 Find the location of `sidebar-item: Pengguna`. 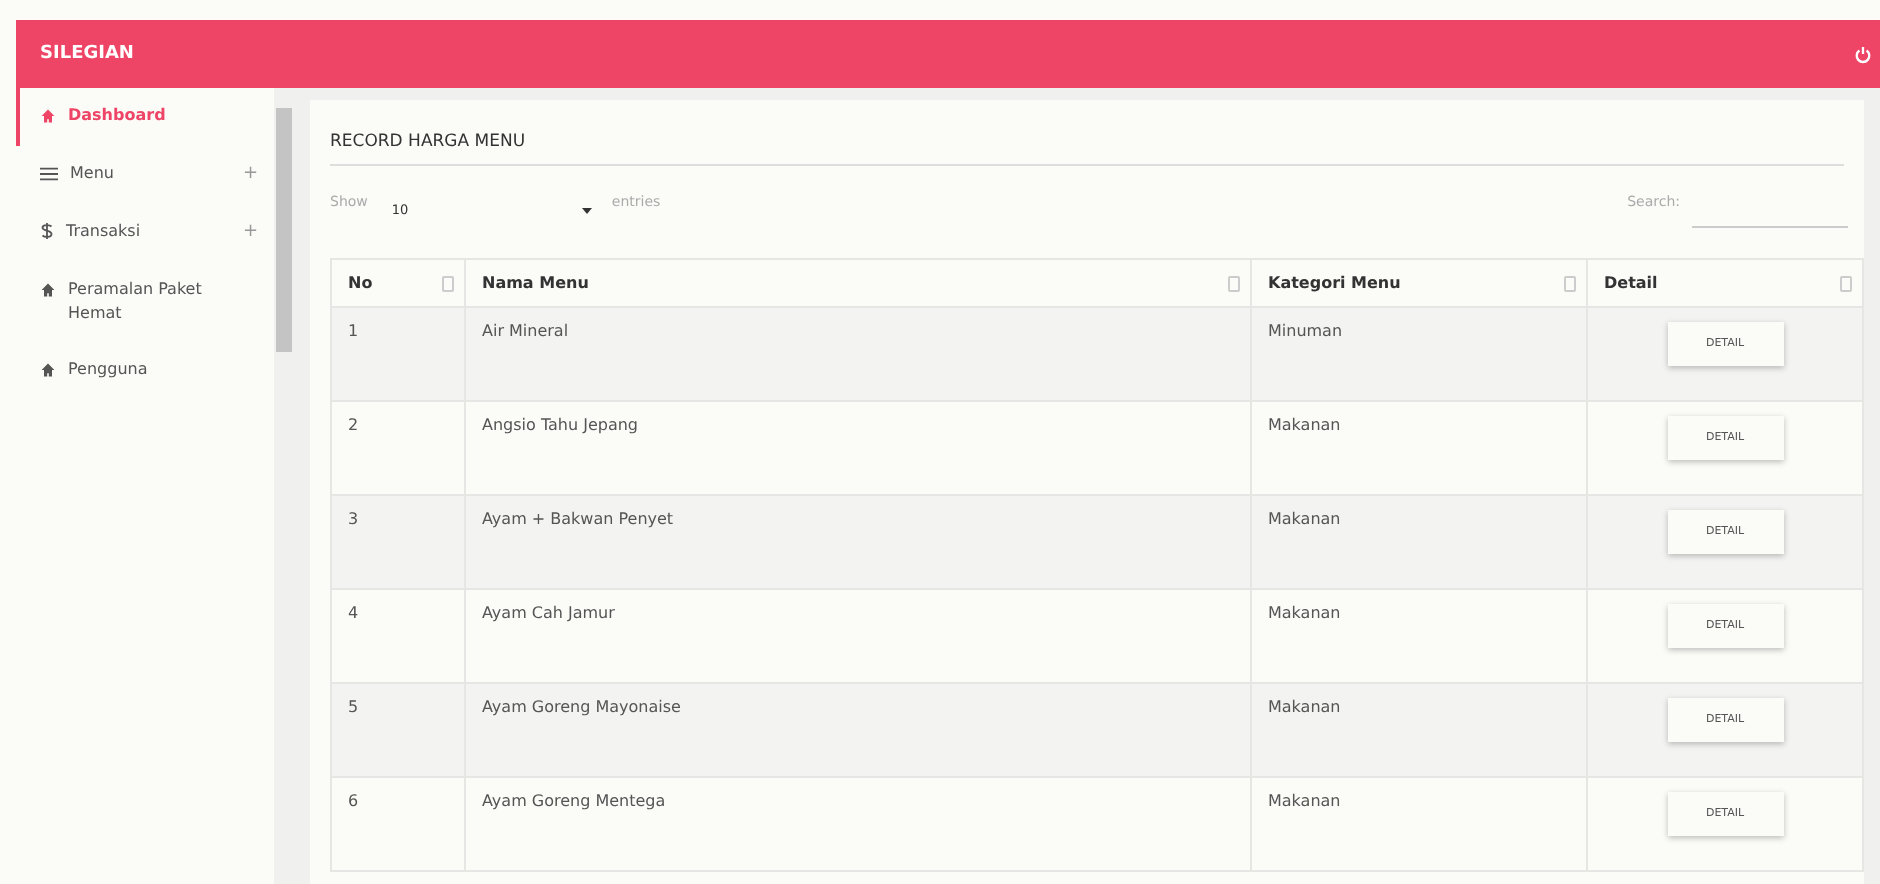

sidebar-item: Pengguna is located at coordinates (145, 371).